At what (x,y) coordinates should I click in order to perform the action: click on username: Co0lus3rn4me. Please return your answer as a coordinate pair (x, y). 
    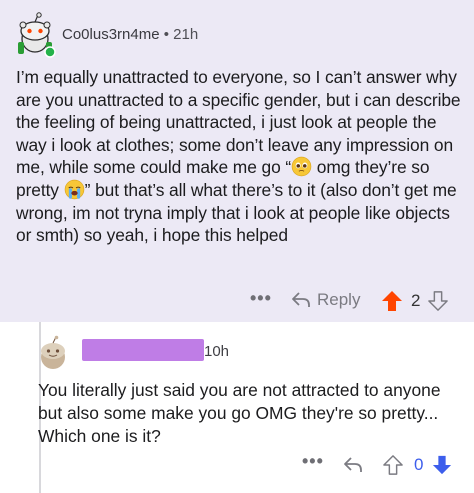
    Looking at the image, I should click on (111, 34).